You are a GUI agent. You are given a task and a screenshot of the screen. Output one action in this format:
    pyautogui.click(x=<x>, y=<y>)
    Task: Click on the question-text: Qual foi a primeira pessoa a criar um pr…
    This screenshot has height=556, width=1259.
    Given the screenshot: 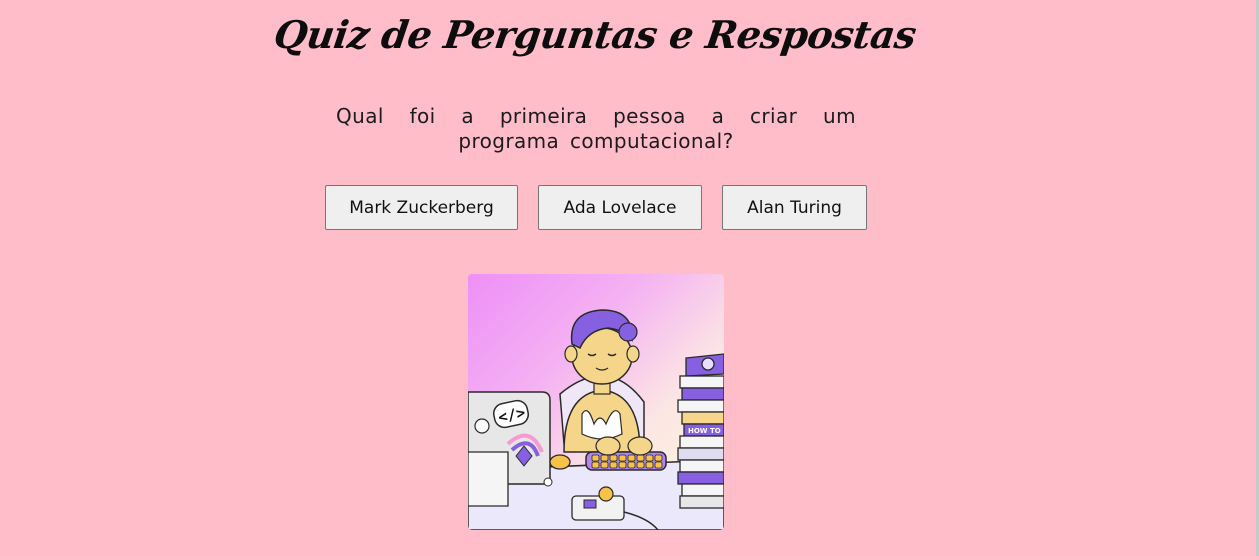 What is the action you would take?
    pyautogui.click(x=596, y=128)
    